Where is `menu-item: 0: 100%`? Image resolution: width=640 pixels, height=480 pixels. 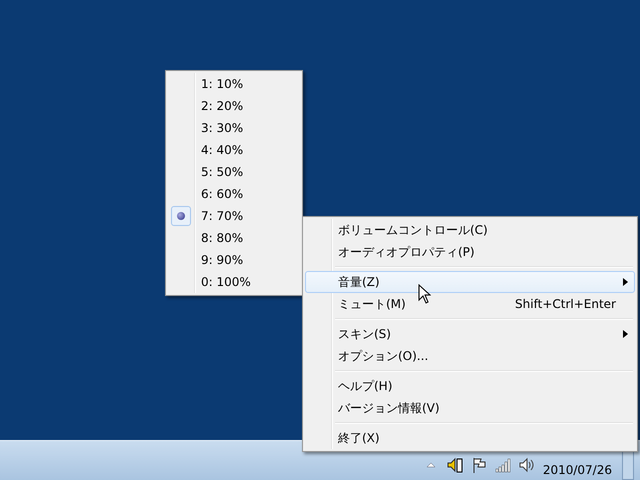 menu-item: 0: 100% is located at coordinates (234, 282).